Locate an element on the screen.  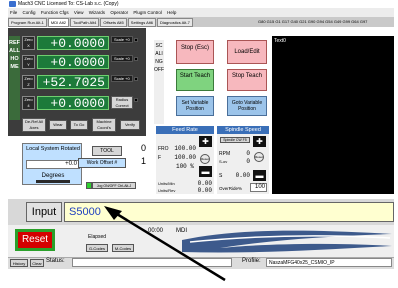
y-indicator is located at coordinates (136, 59).